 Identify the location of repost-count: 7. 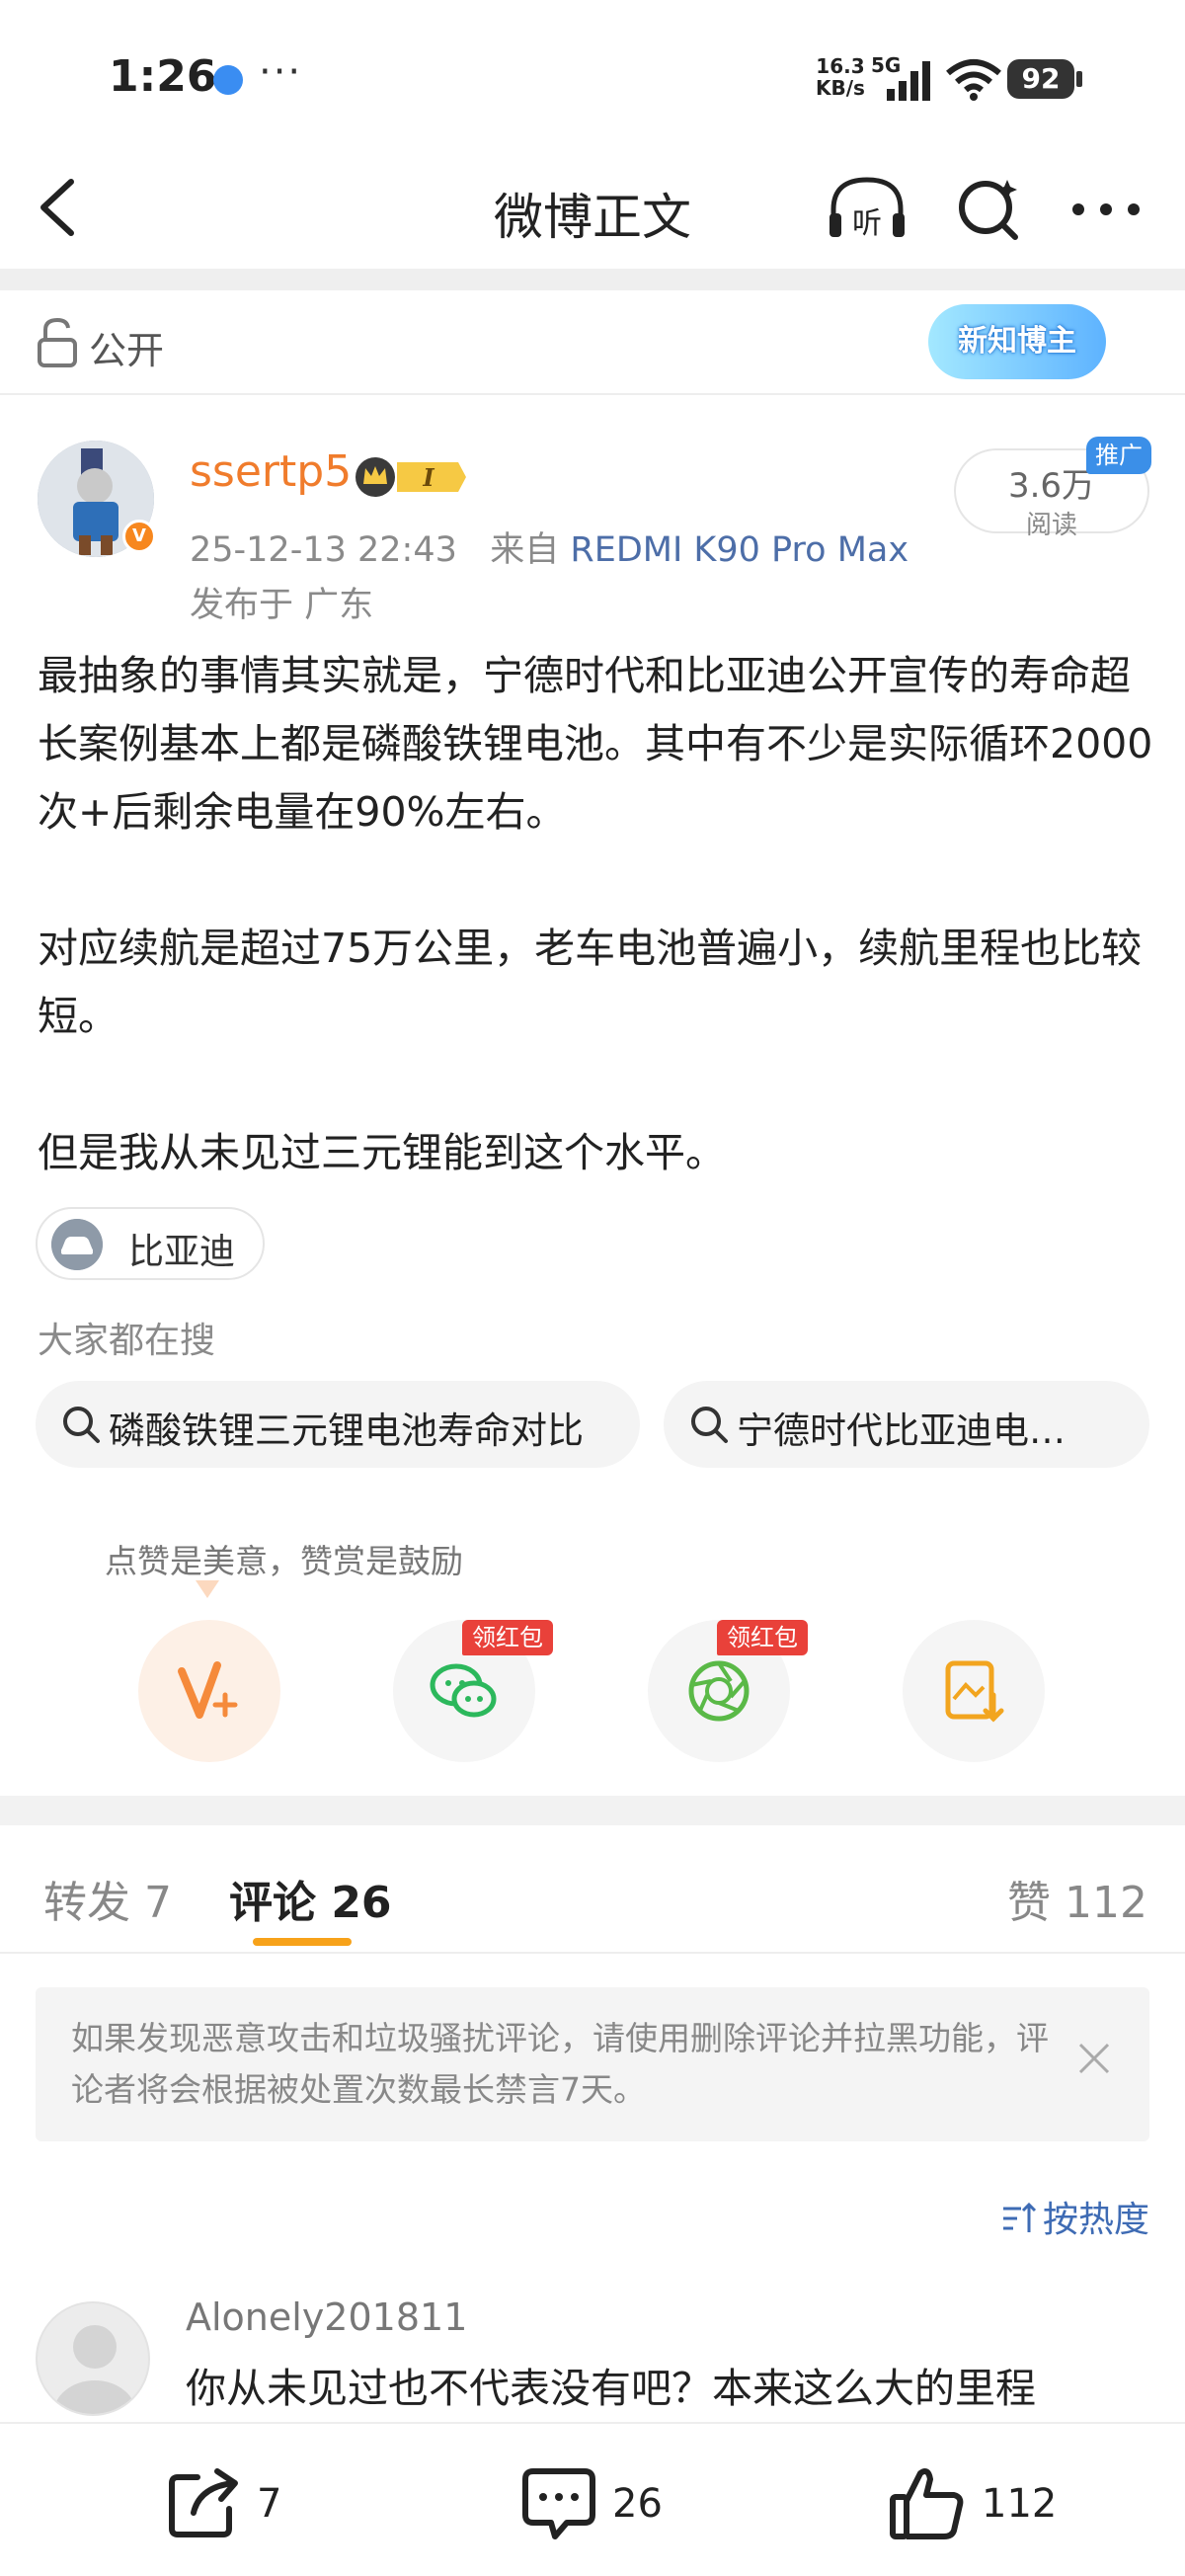
(269, 2504).